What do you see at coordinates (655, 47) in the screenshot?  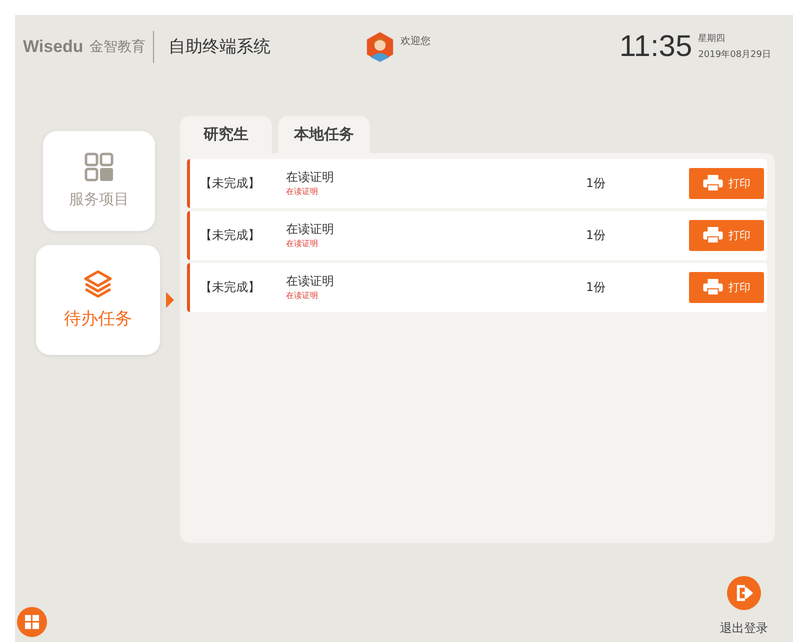 I see `clock-time: 11:35` at bounding box center [655, 47].